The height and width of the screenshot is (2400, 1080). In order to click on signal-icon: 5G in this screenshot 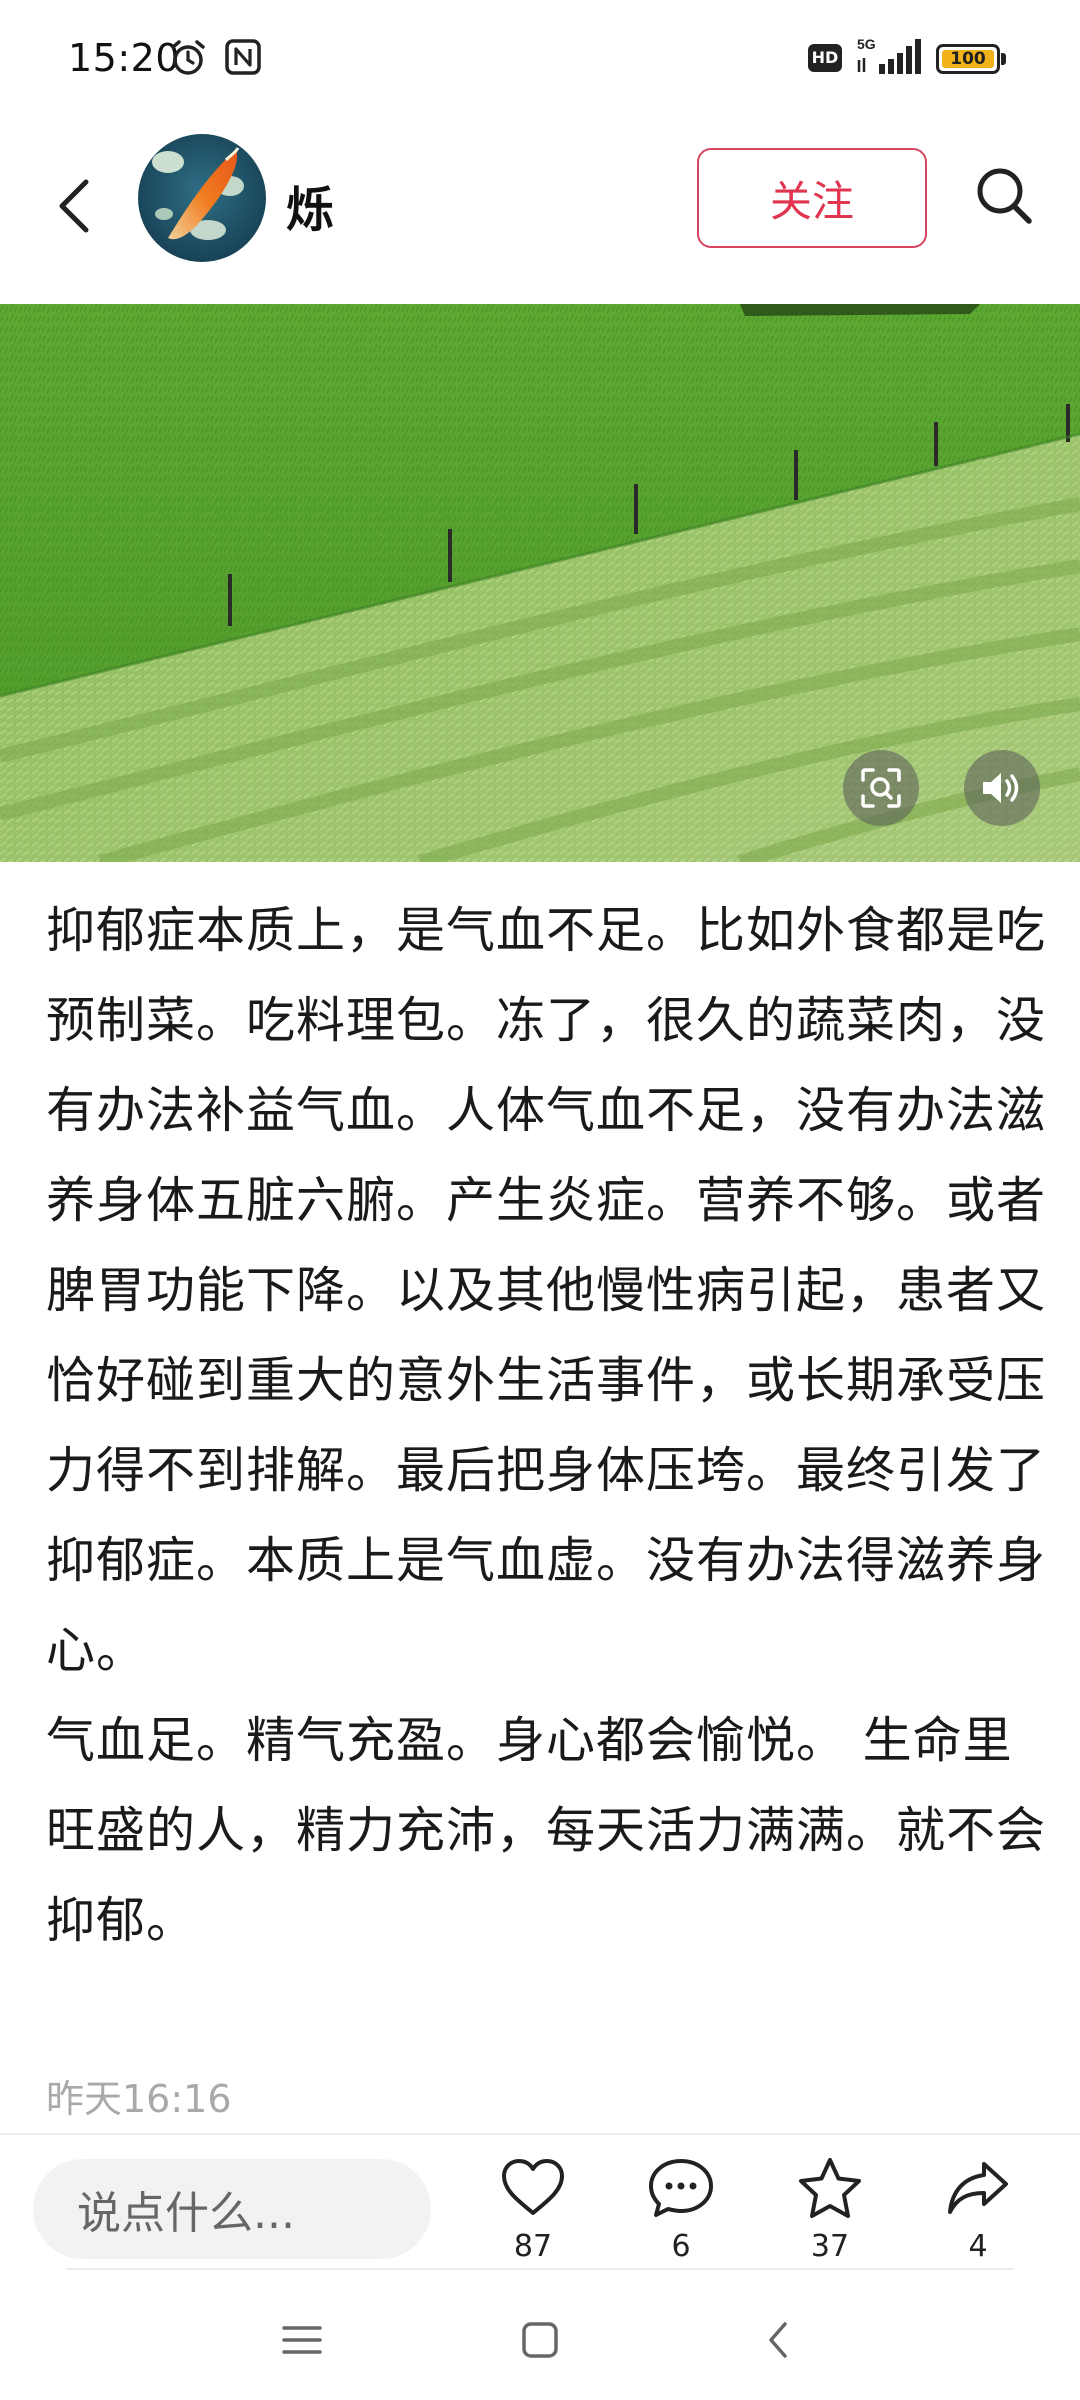, I will do `click(890, 56)`.